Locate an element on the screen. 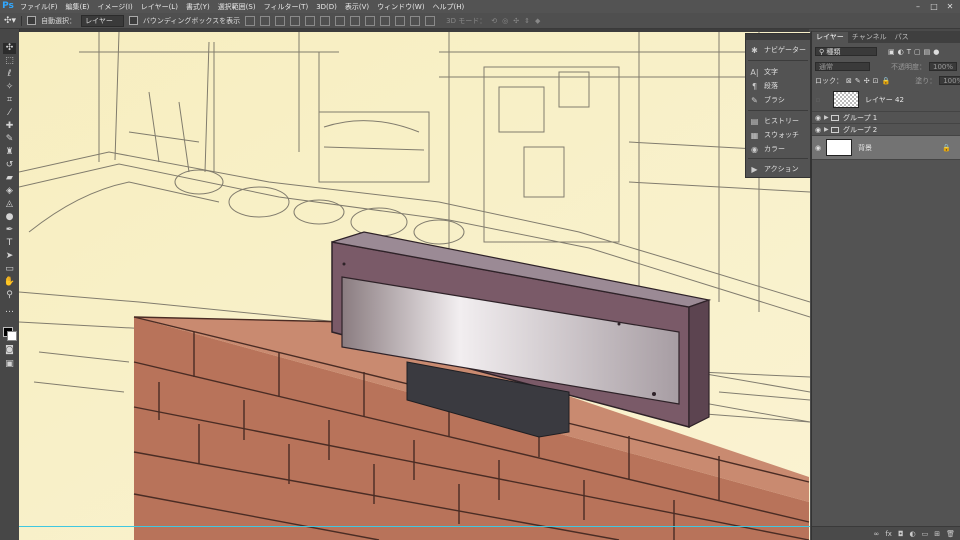  lock-artboard-icon: ⊡ is located at coordinates (876, 81).